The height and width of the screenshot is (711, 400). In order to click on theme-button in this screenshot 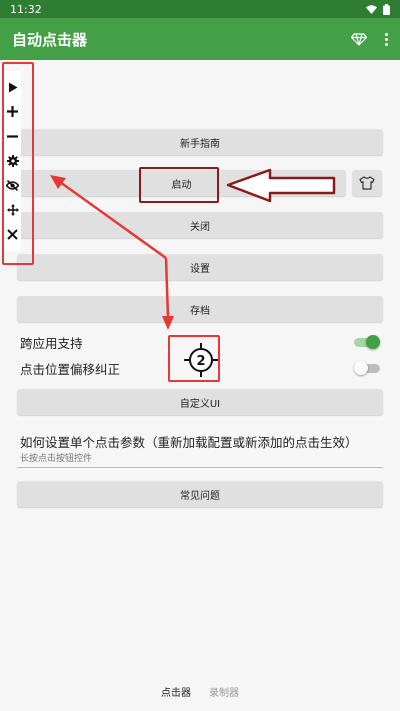, I will do `click(367, 183)`.